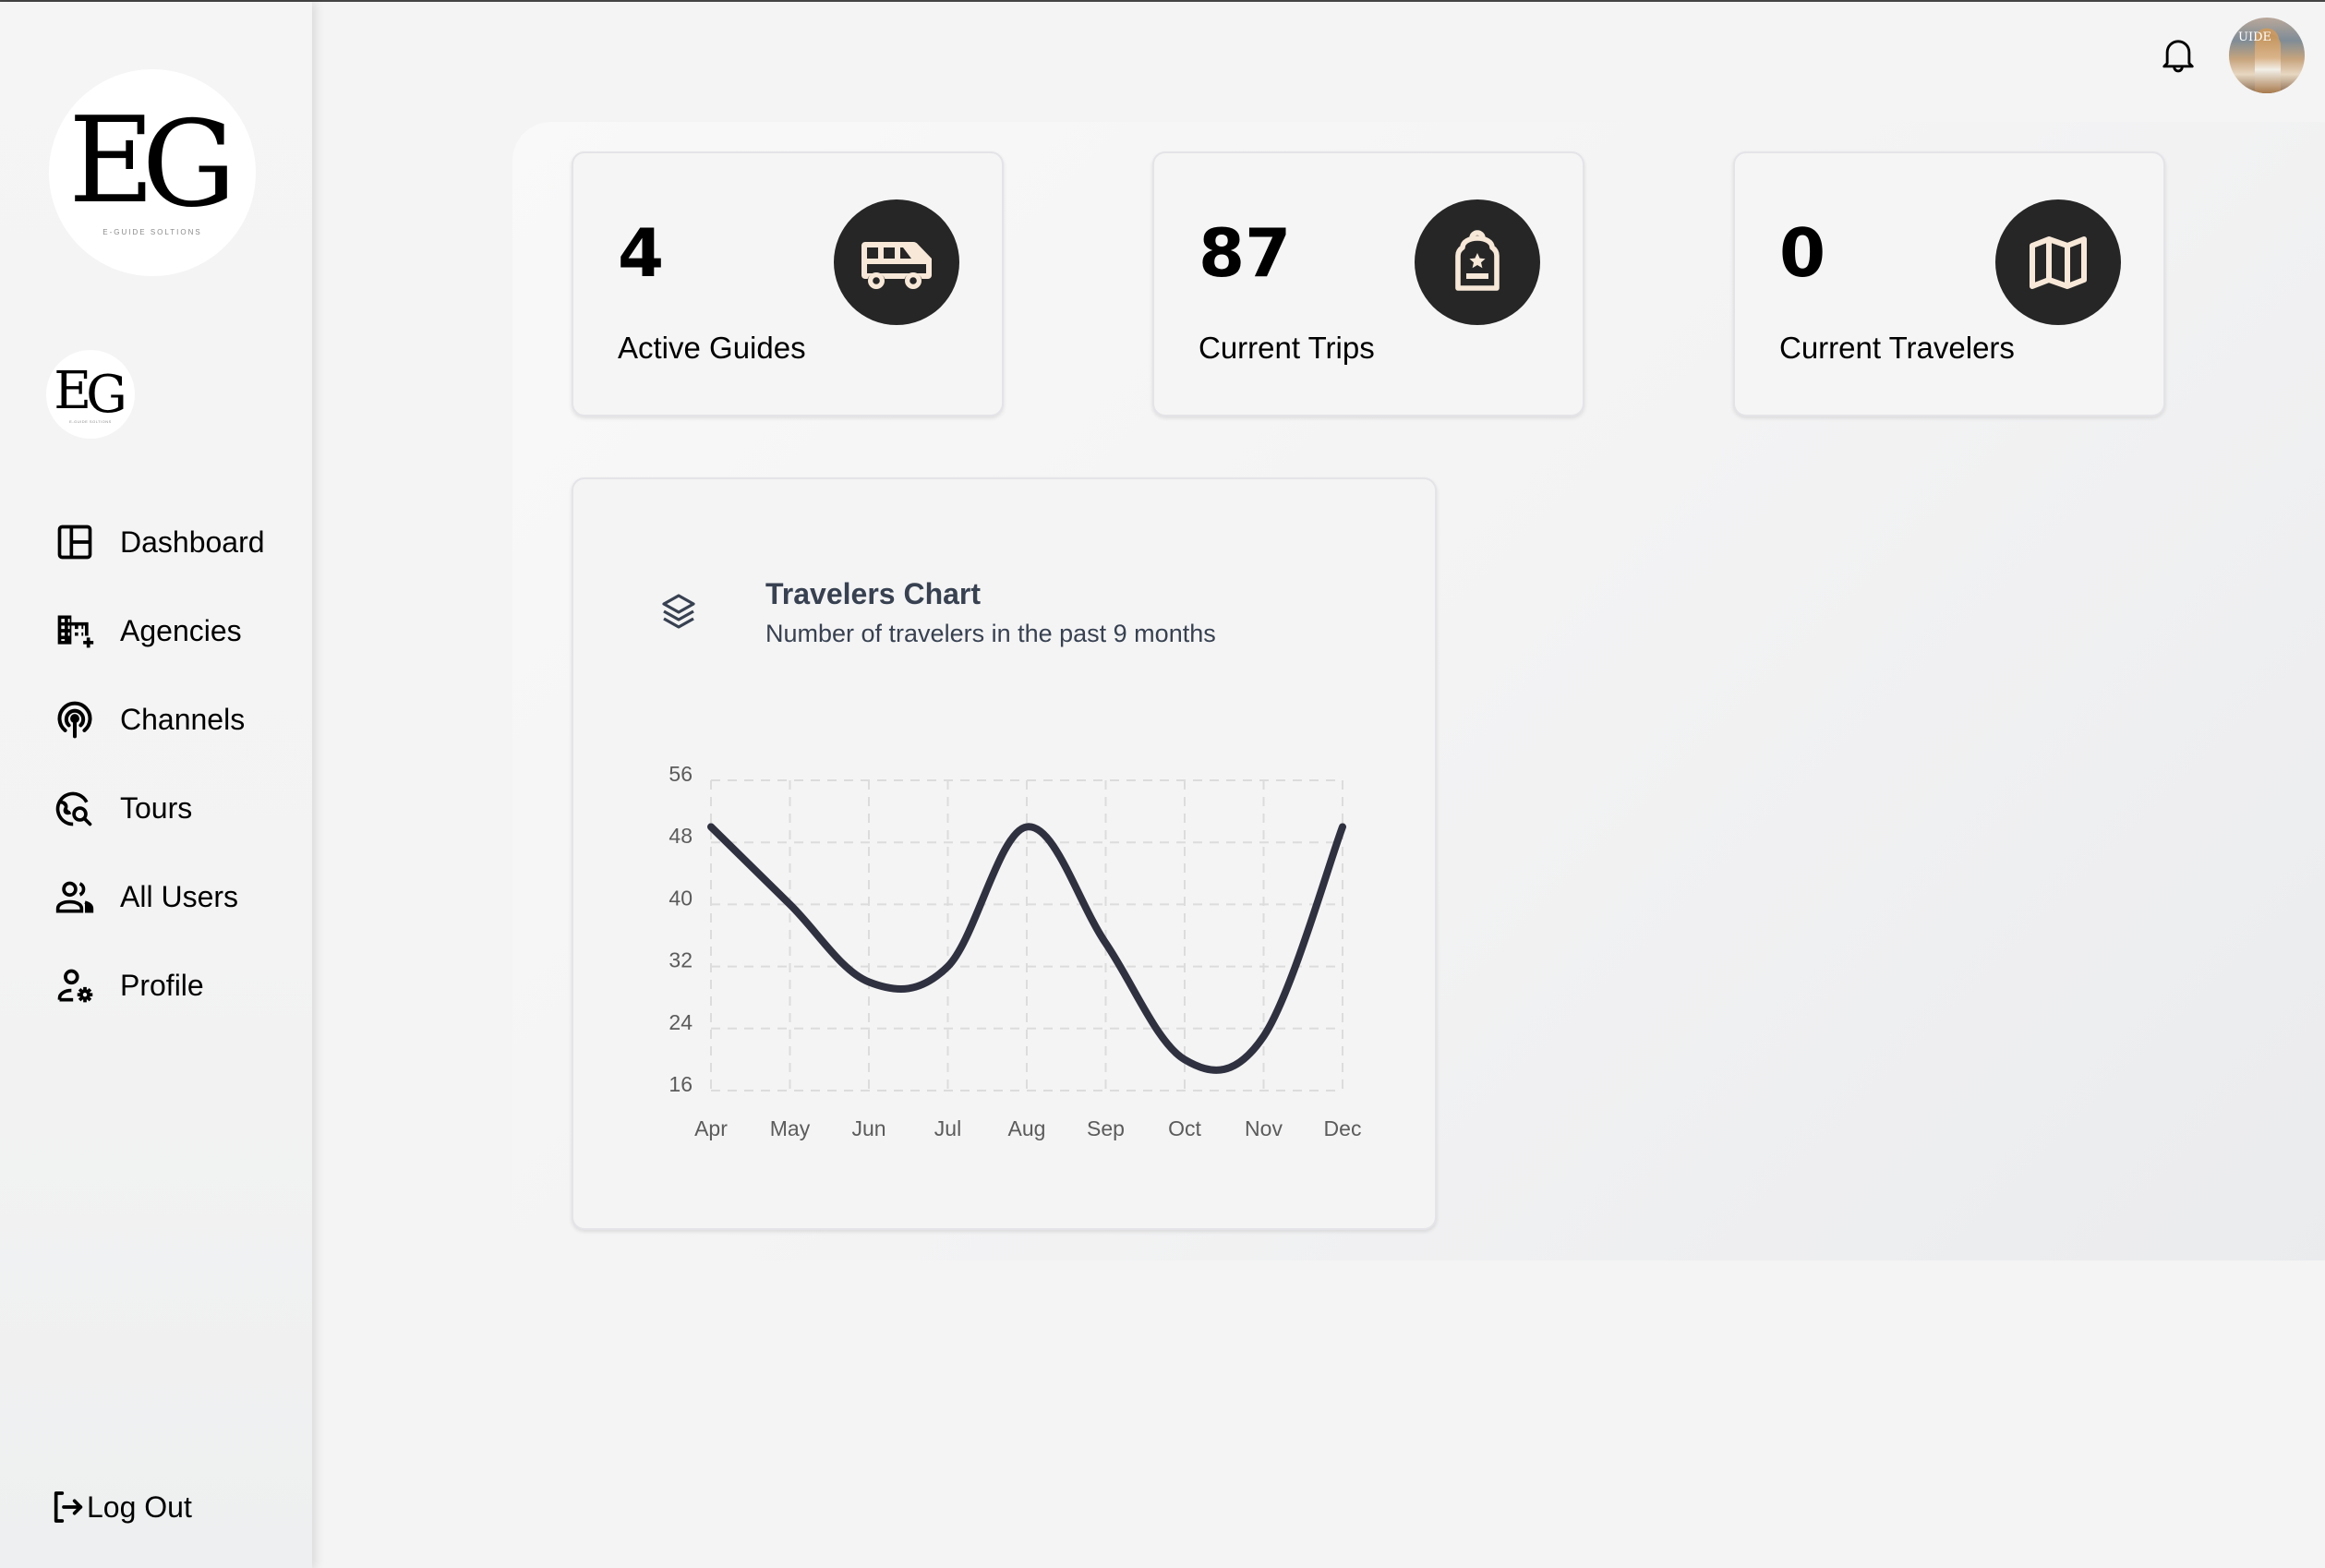 The width and height of the screenshot is (2325, 1568). I want to click on x-tick-label: Nov, so click(1264, 1128).